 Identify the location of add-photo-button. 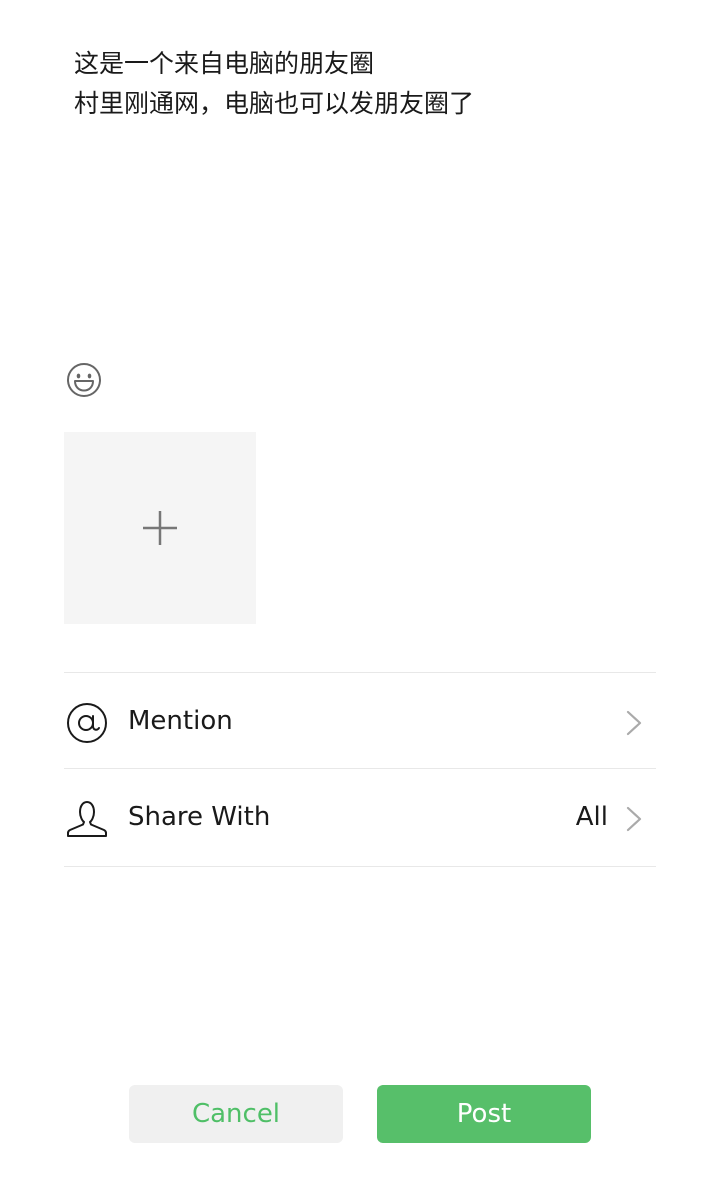
(160, 528).